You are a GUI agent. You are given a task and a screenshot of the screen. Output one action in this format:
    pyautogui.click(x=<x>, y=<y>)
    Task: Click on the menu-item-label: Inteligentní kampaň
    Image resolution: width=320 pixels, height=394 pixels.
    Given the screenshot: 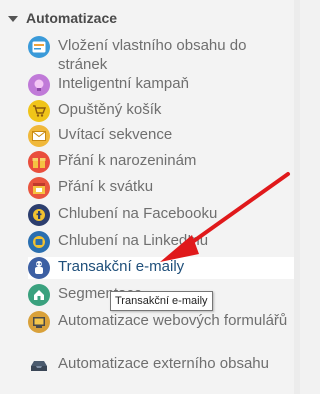 What is the action you would take?
    pyautogui.click(x=123, y=83)
    